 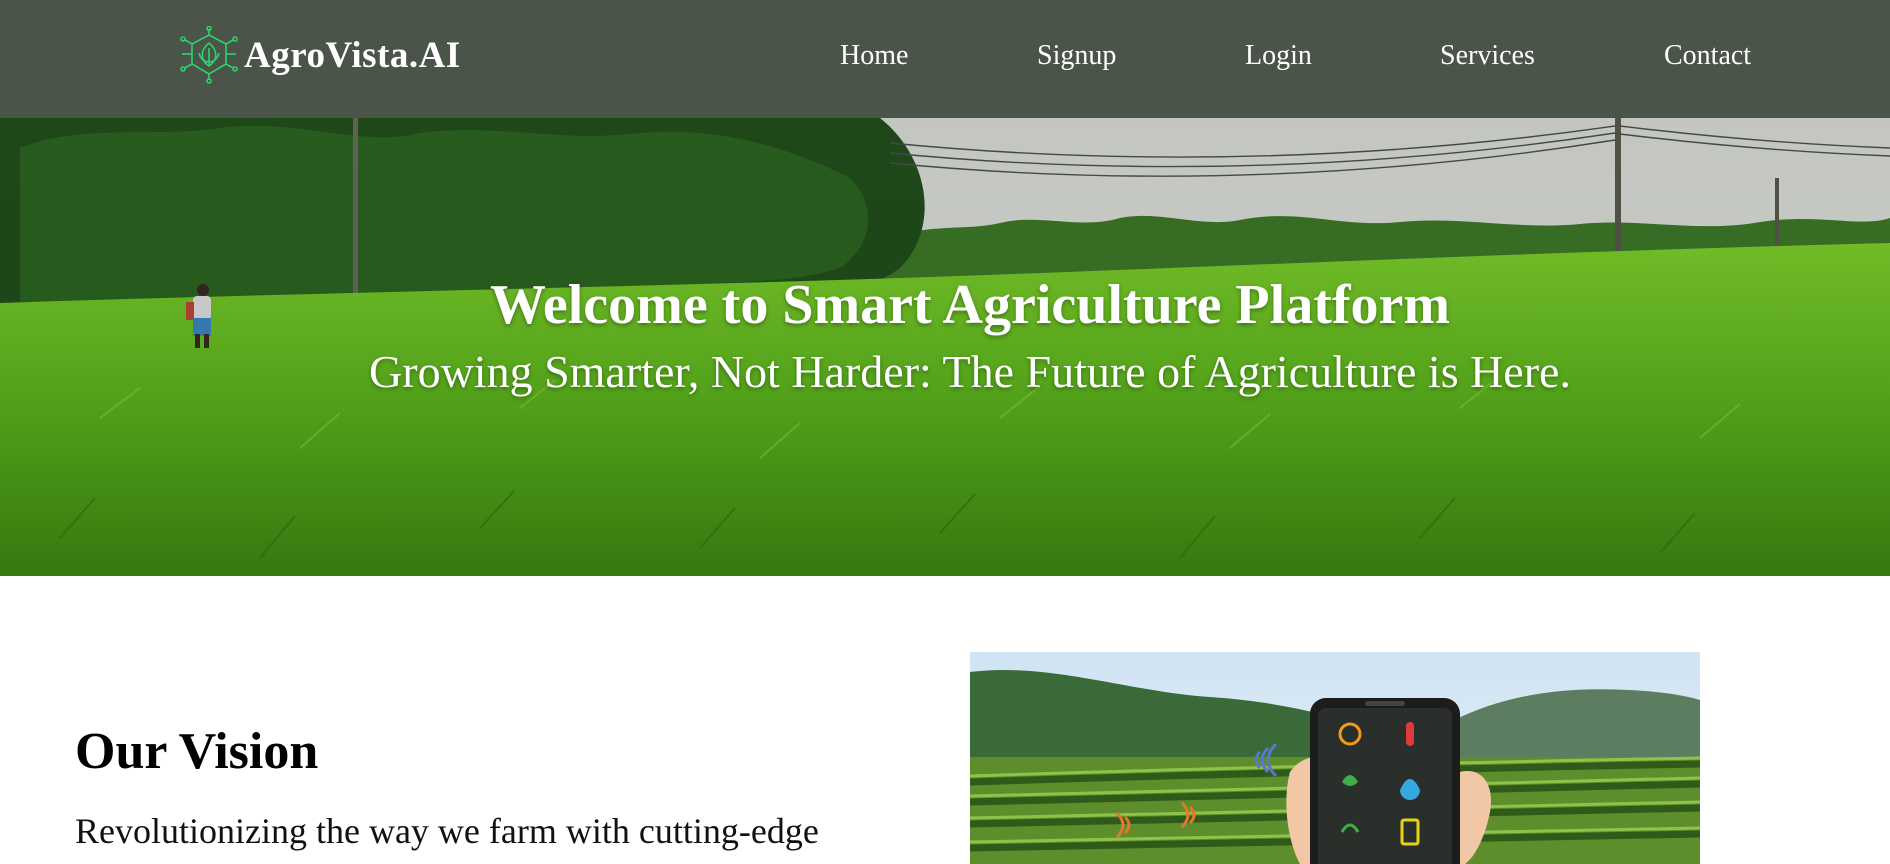 What do you see at coordinates (874, 56) in the screenshot?
I see `nav-home-link: Home` at bounding box center [874, 56].